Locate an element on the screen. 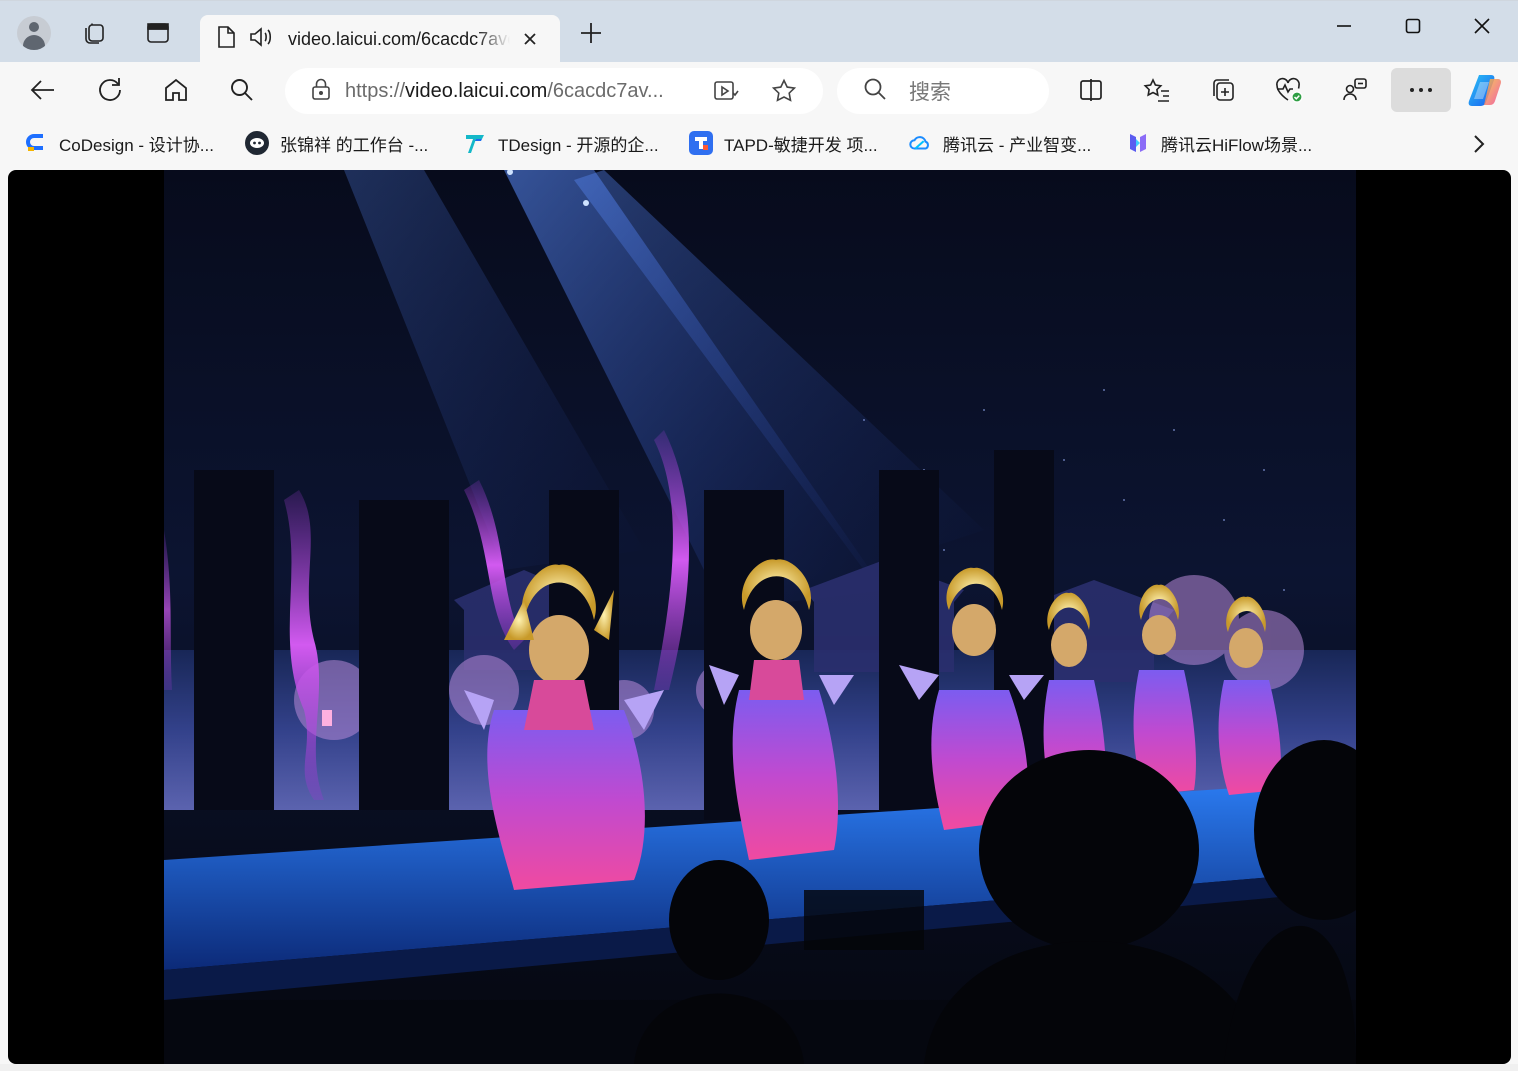 Image resolution: width=1518 pixels, height=1071 pixels. collections-icon is located at coordinates (1223, 90).